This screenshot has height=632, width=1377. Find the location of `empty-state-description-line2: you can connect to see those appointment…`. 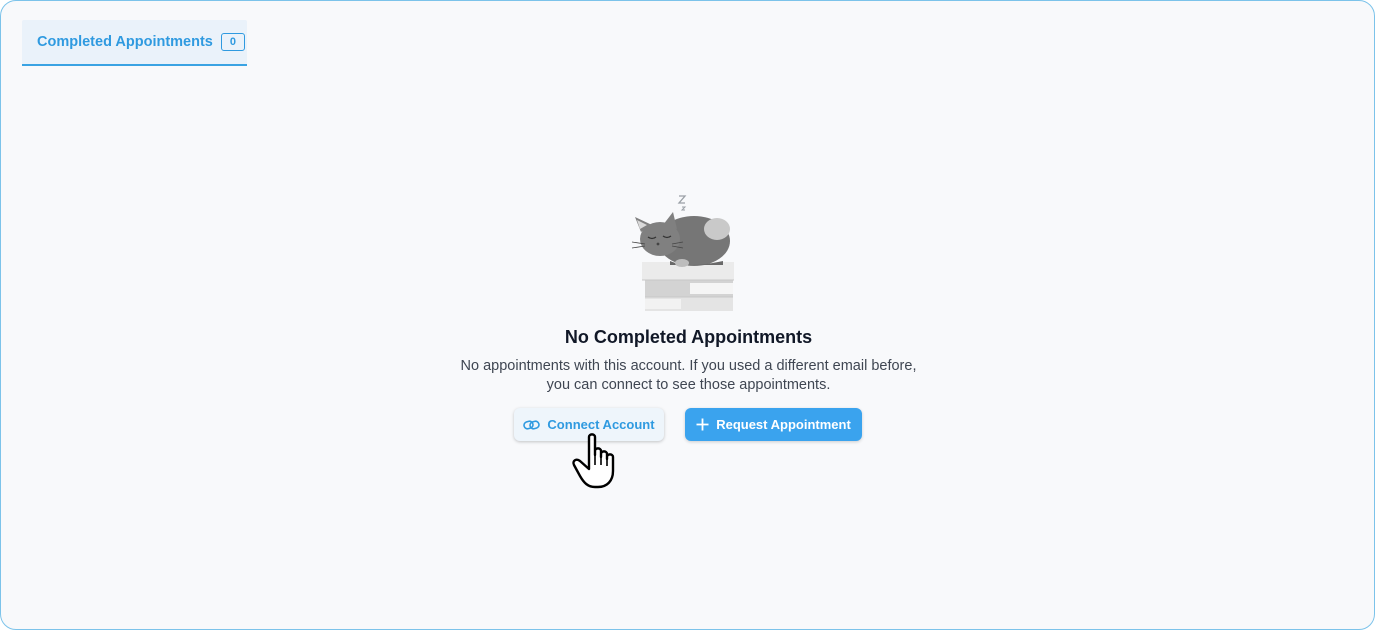

empty-state-description-line2: you can connect to see those appointment… is located at coordinates (688, 384).